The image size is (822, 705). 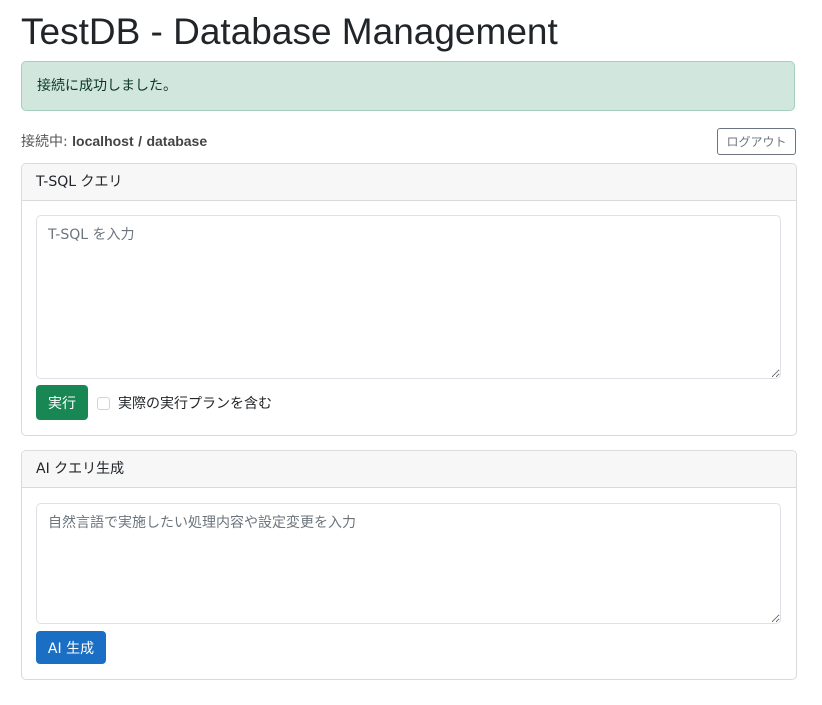 I want to click on tsql-card-title: T-SQL クエリ, so click(x=409, y=182).